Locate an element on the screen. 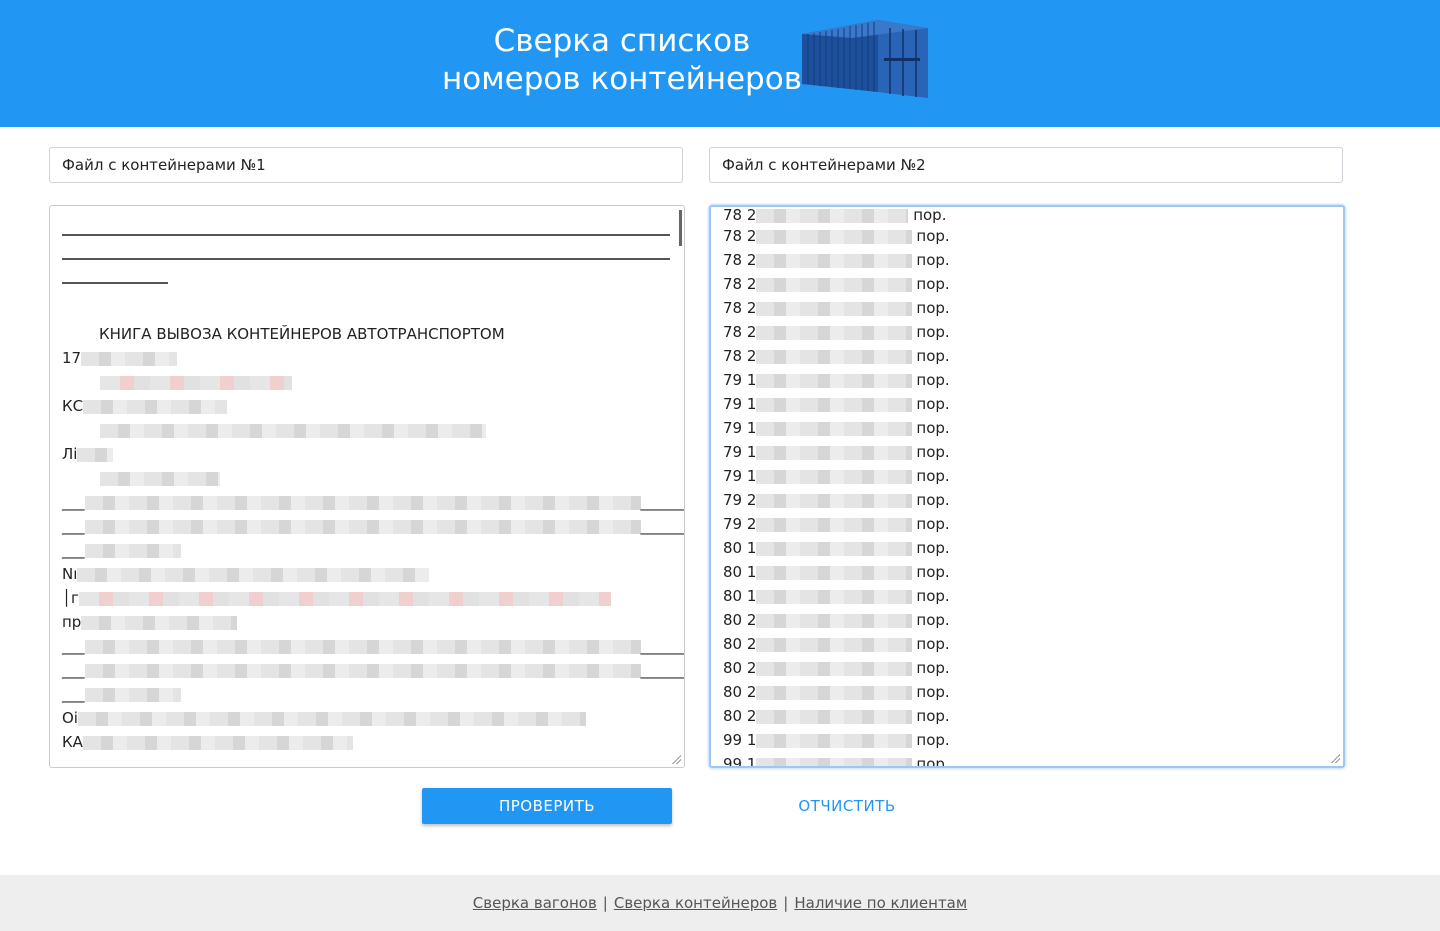 This screenshot has width=1440, height=931. footer-link-wagons: Сверка вагонов is located at coordinates (535, 903).